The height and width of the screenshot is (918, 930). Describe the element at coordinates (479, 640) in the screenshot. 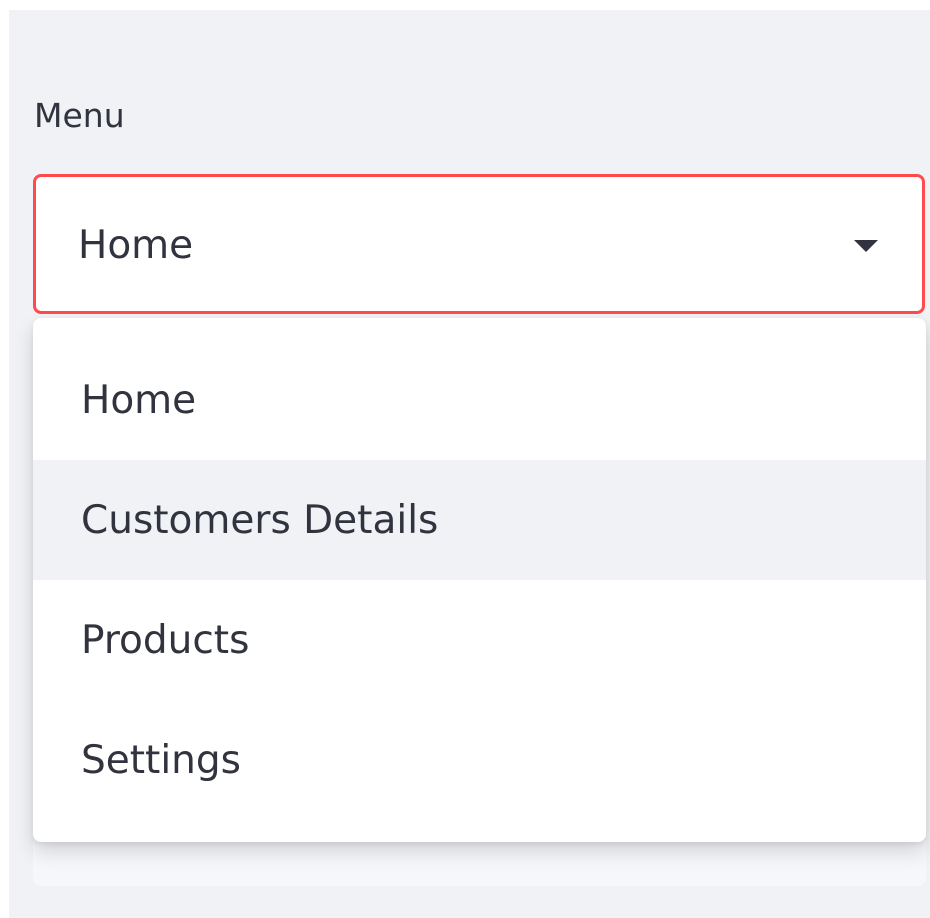

I see `menu-option-products: Products` at that location.